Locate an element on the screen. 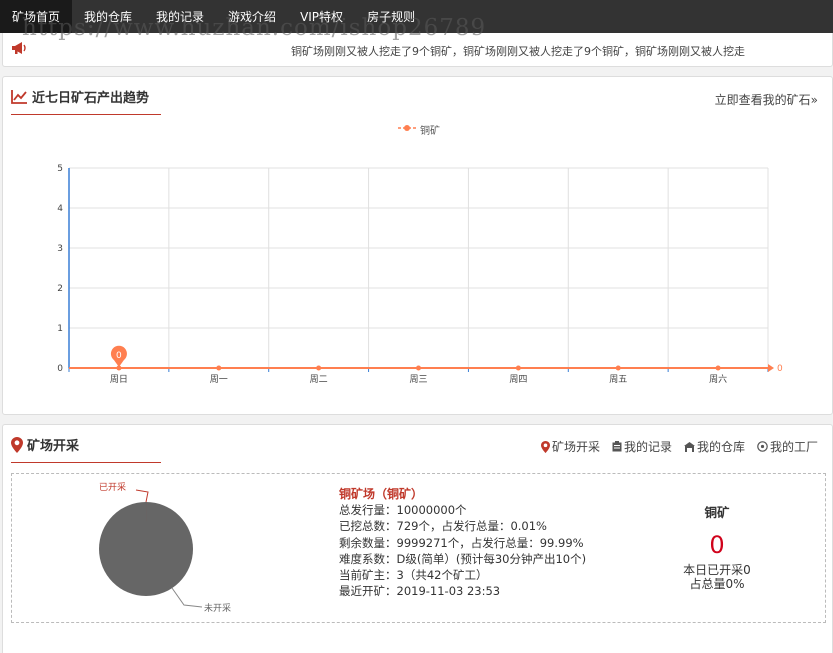  x-tick-label: 周三 is located at coordinates (418, 379).